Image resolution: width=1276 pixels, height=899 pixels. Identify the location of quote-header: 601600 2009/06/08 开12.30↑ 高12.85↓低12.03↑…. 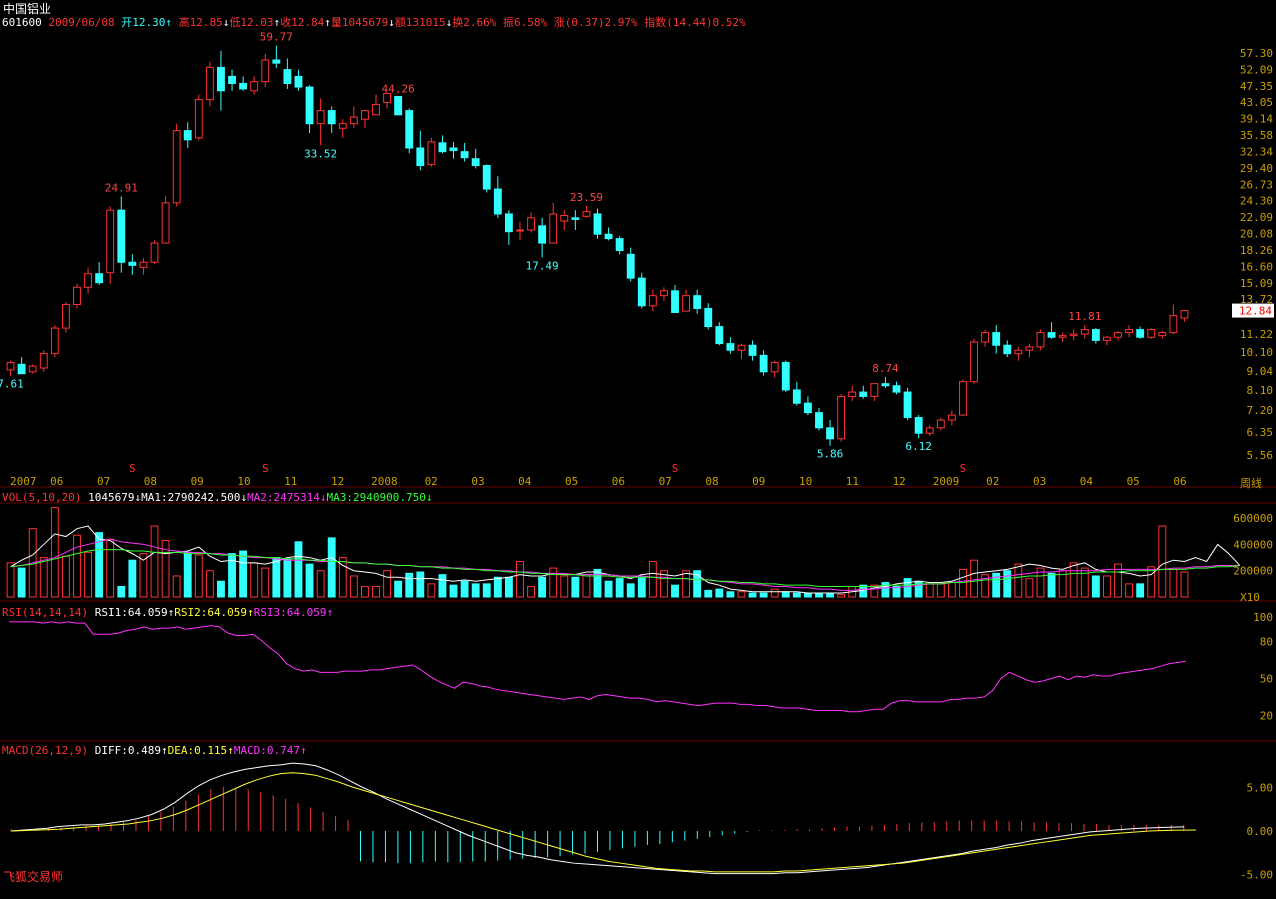
(374, 22).